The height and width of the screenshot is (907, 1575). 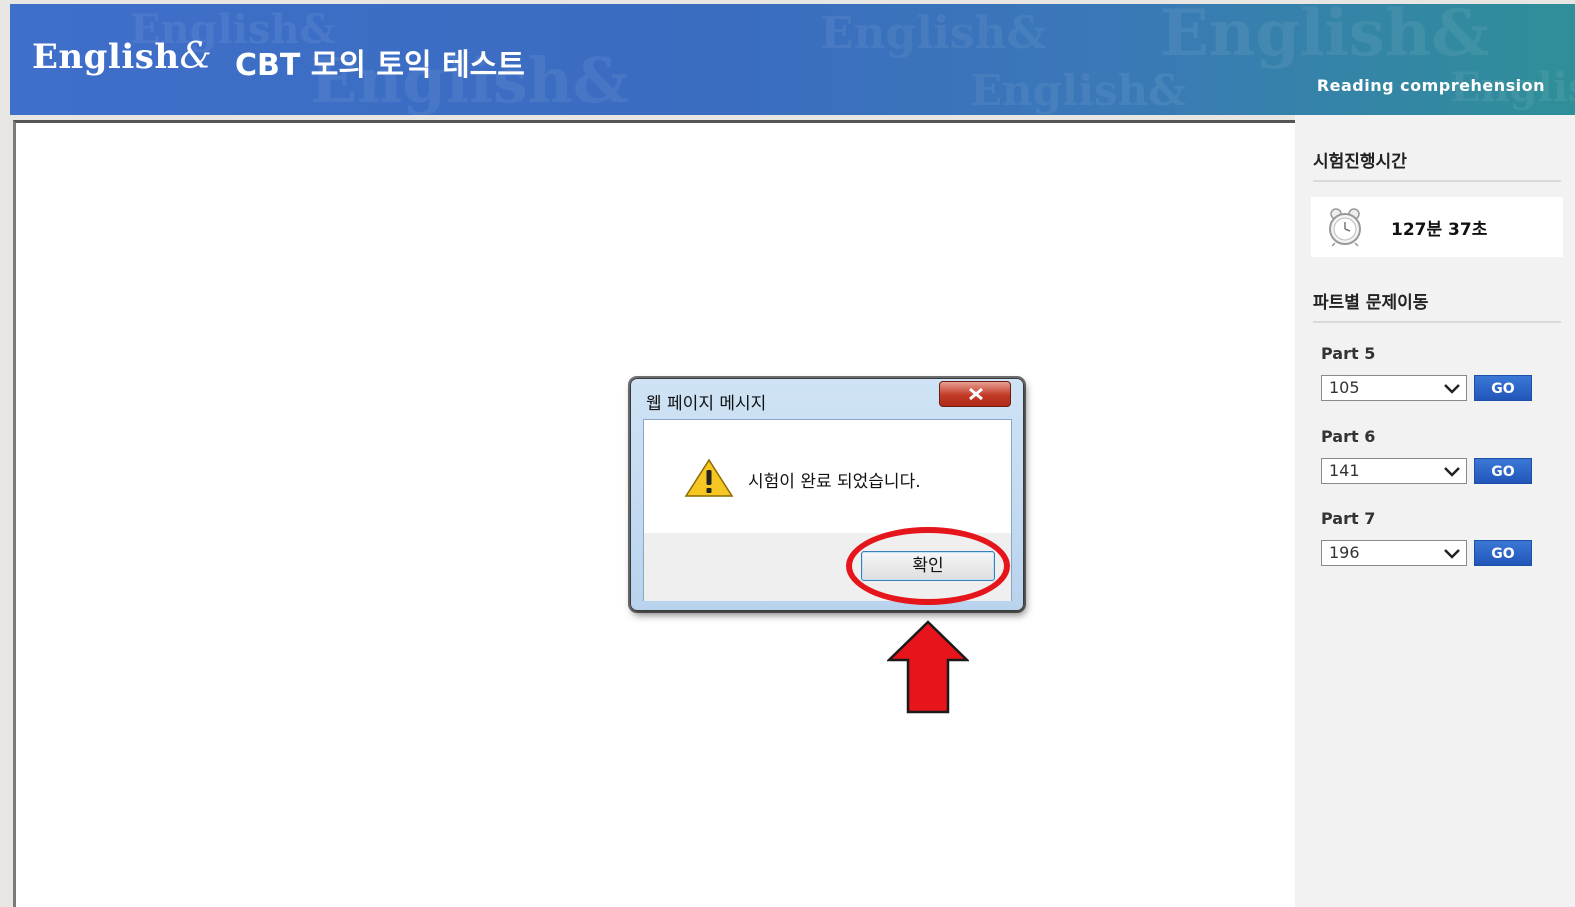 What do you see at coordinates (1348, 436) in the screenshot?
I see `part-6-label: Part 6` at bounding box center [1348, 436].